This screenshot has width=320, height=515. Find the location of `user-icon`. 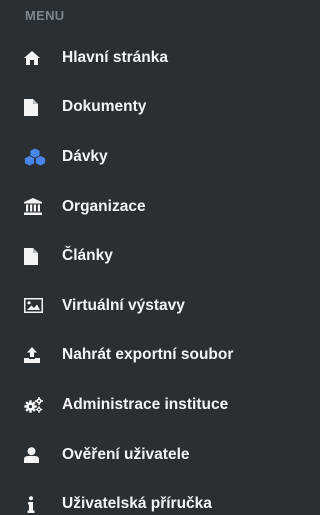

user-icon is located at coordinates (36, 455).